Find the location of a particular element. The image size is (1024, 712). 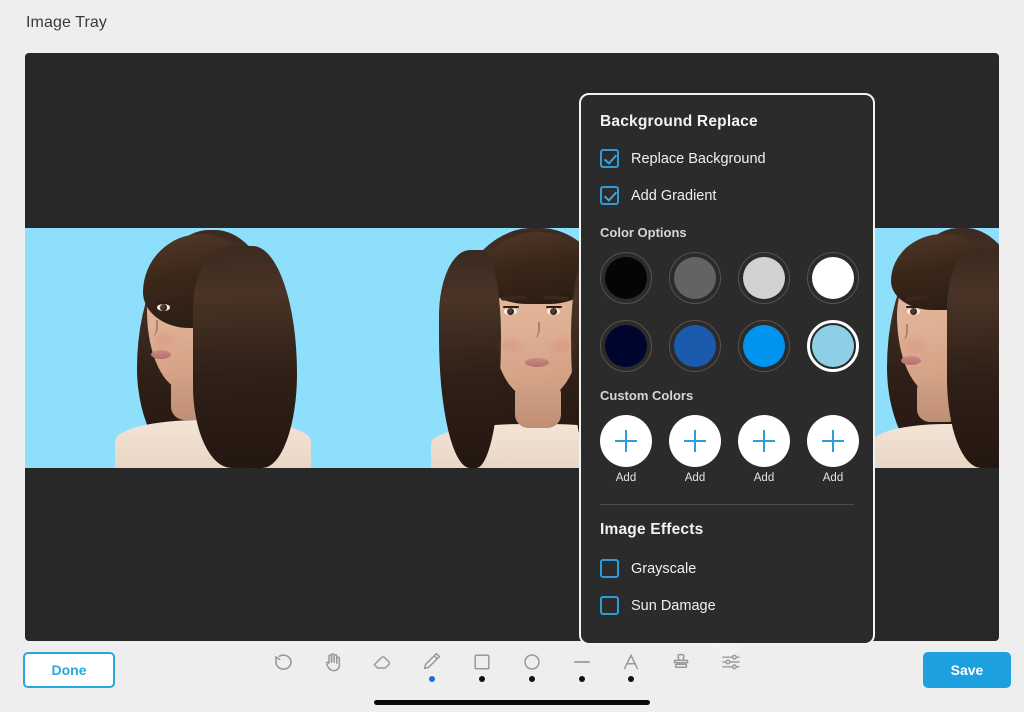

text-icon is located at coordinates (631, 662).